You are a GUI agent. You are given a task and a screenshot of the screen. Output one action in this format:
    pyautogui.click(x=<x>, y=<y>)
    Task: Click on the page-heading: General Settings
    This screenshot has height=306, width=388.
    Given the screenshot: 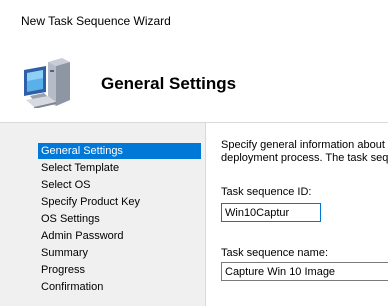 What is the action you would take?
    pyautogui.click(x=169, y=83)
    